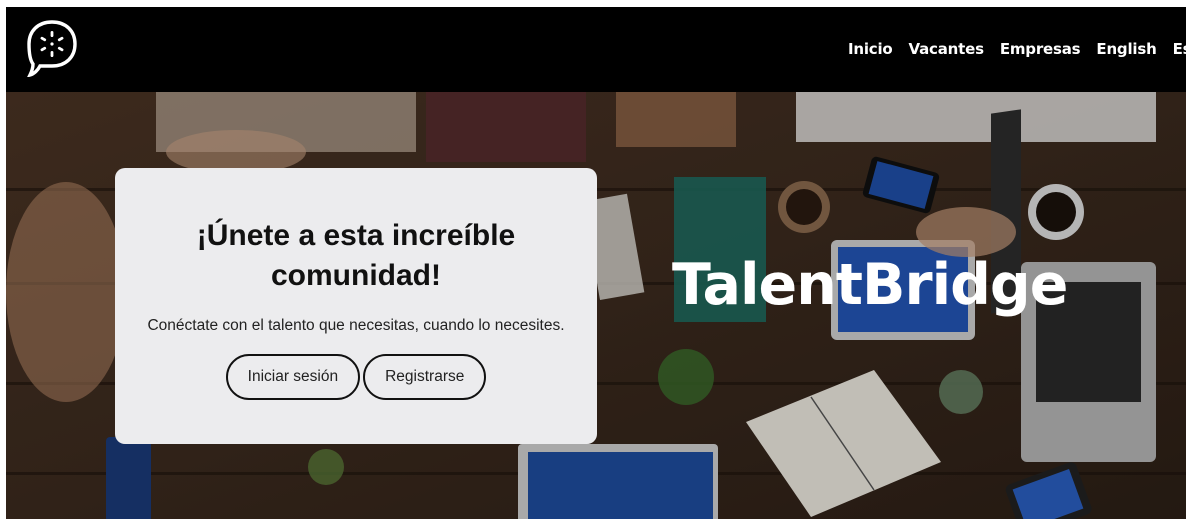 Image resolution: width=1186 pixels, height=519 pixels. I want to click on card-buttons: Iniciar sesión Registrarse, so click(356, 377).